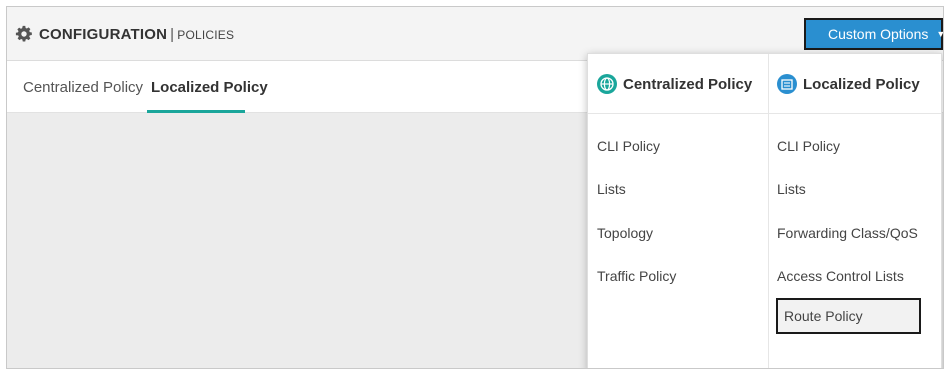  Describe the element at coordinates (854, 146) in the screenshot. I see `menu-item-localized-cli-policy: CLI Policy` at that location.